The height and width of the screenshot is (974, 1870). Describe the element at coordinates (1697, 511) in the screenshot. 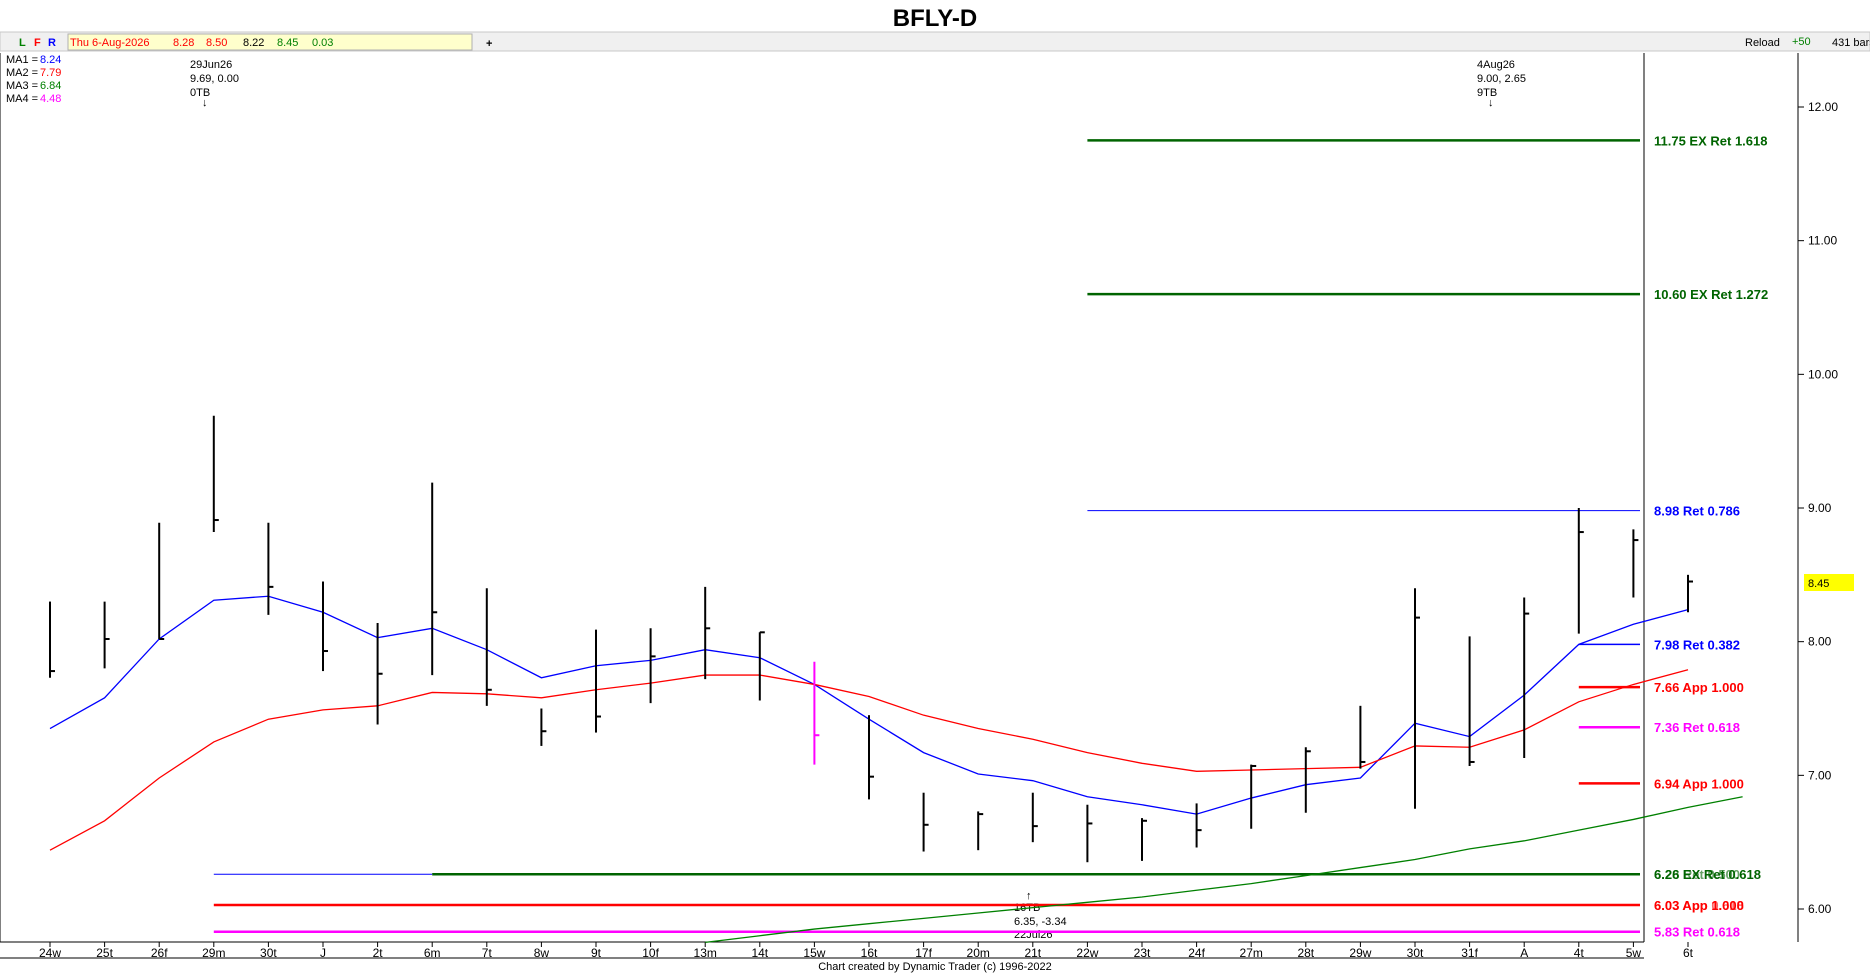

I see `level-label: 8.98 Ret 0.786` at that location.